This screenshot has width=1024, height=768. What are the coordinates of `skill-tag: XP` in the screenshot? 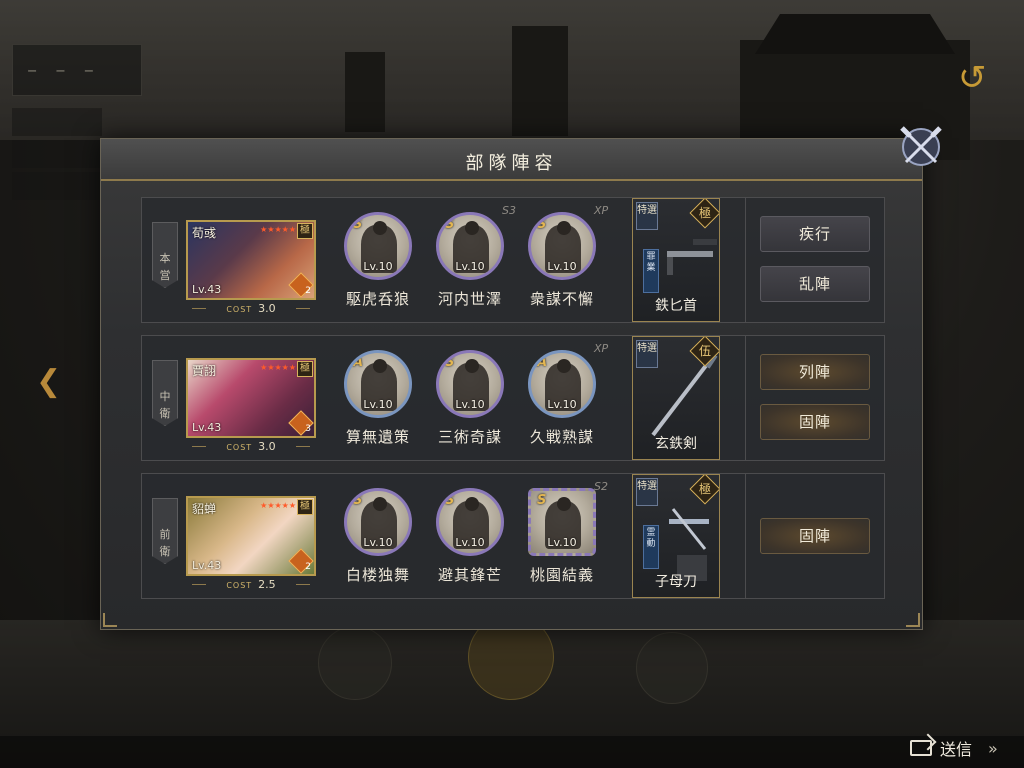 It's located at (601, 210).